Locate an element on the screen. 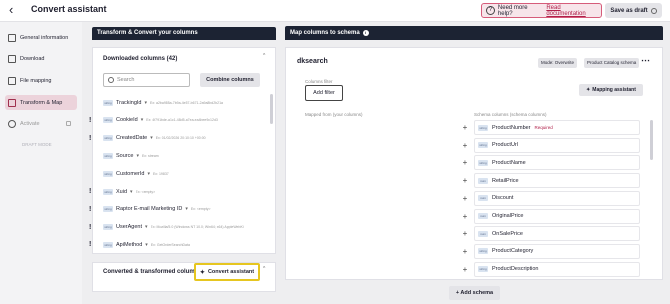 The height and width of the screenshot is (304, 670). combine-columns-button: Combine columns is located at coordinates (230, 80).